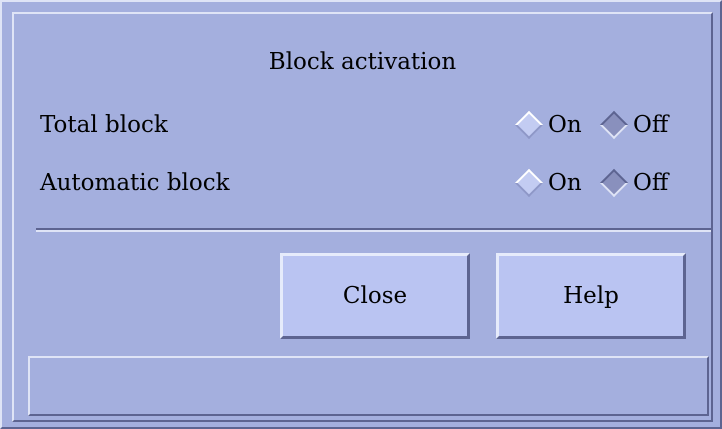  I want to click on total-block-on-label: On, so click(565, 125).